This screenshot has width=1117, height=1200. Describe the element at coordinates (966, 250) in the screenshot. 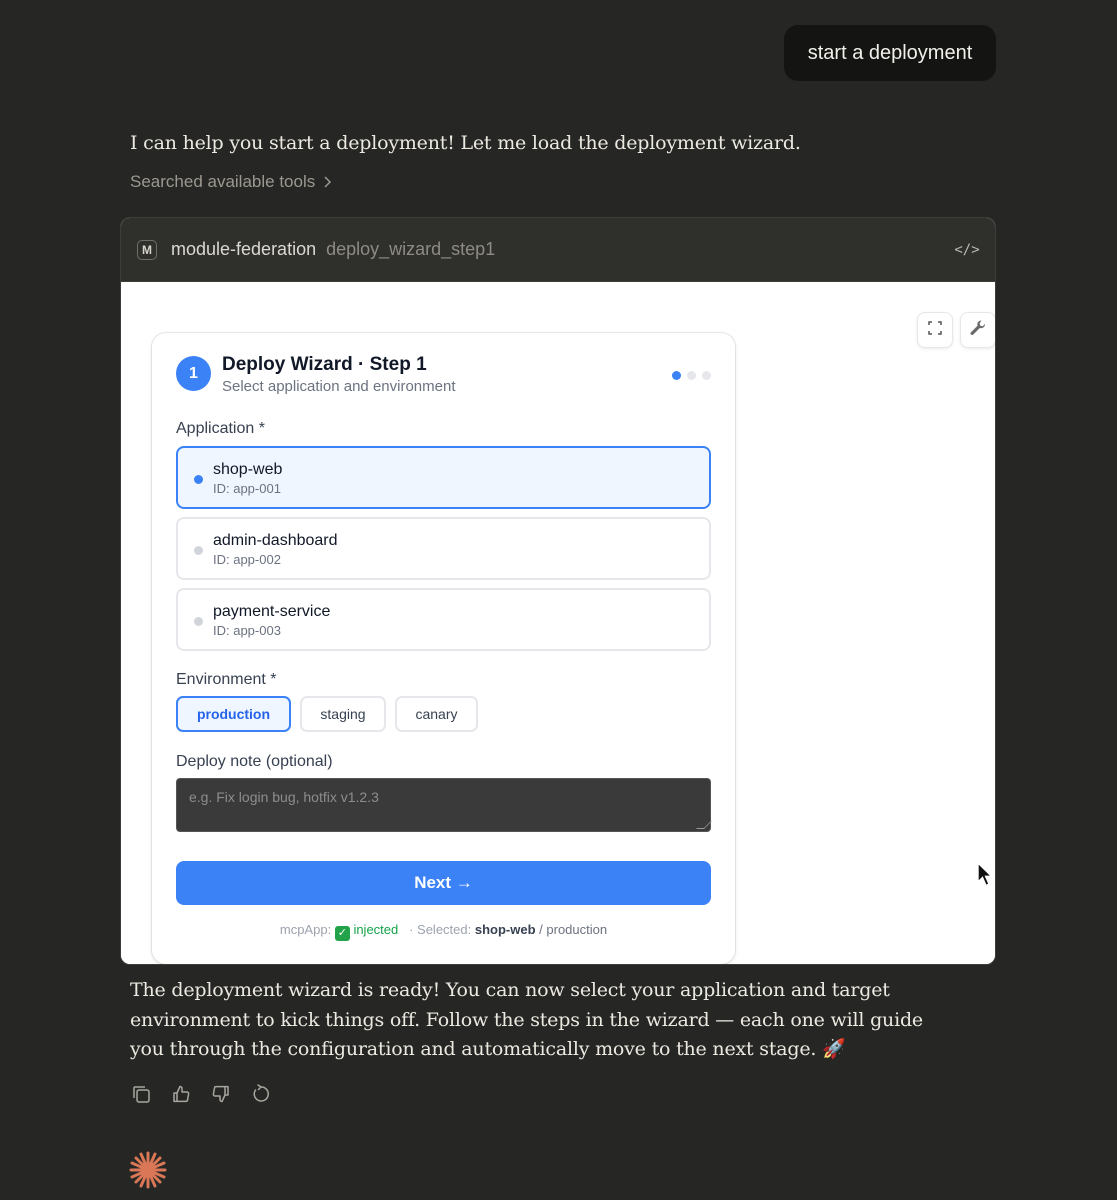

I see `code-view-icon: </>` at that location.